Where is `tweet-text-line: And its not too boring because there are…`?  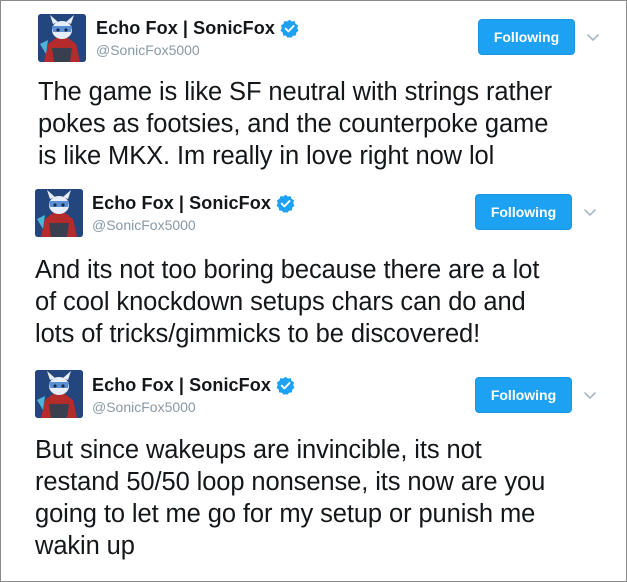
tweet-text-line: And its not too boring because there are… is located at coordinates (287, 270).